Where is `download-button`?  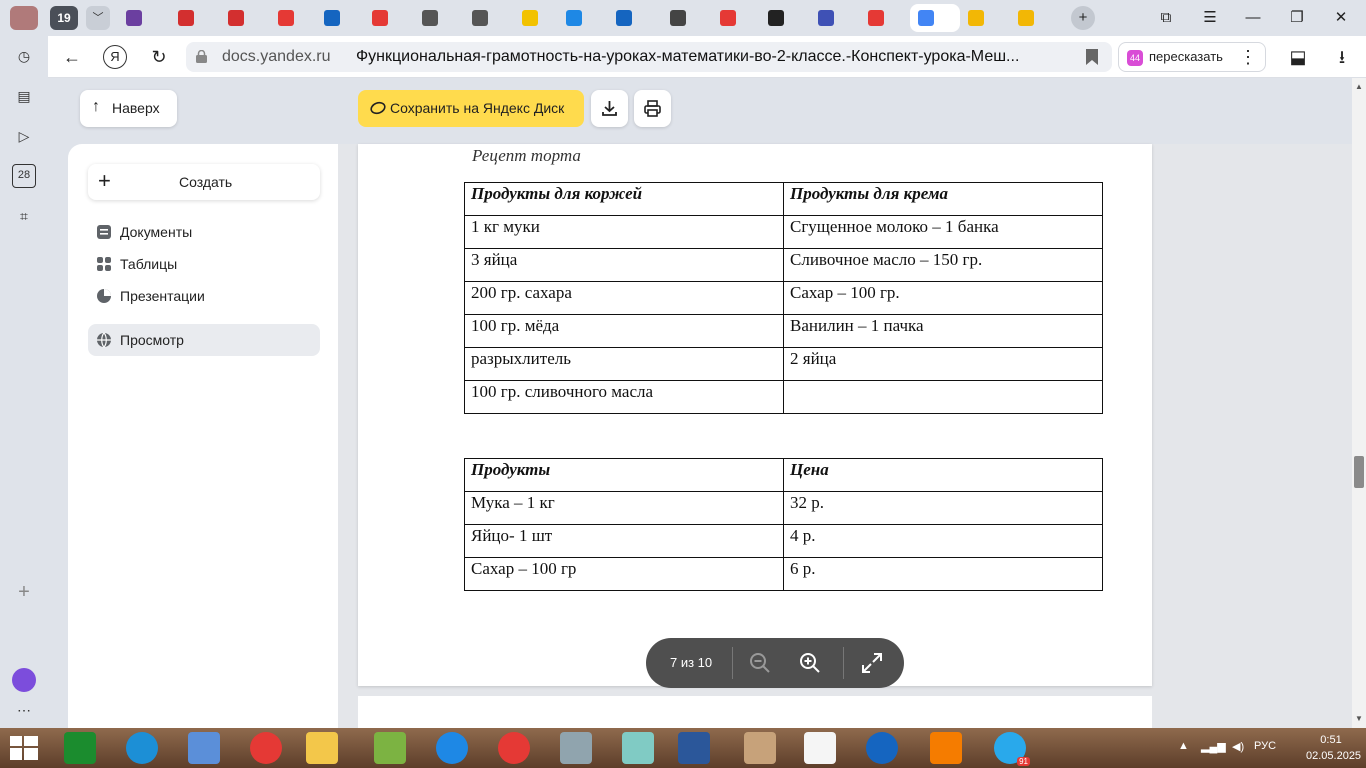 download-button is located at coordinates (609, 108).